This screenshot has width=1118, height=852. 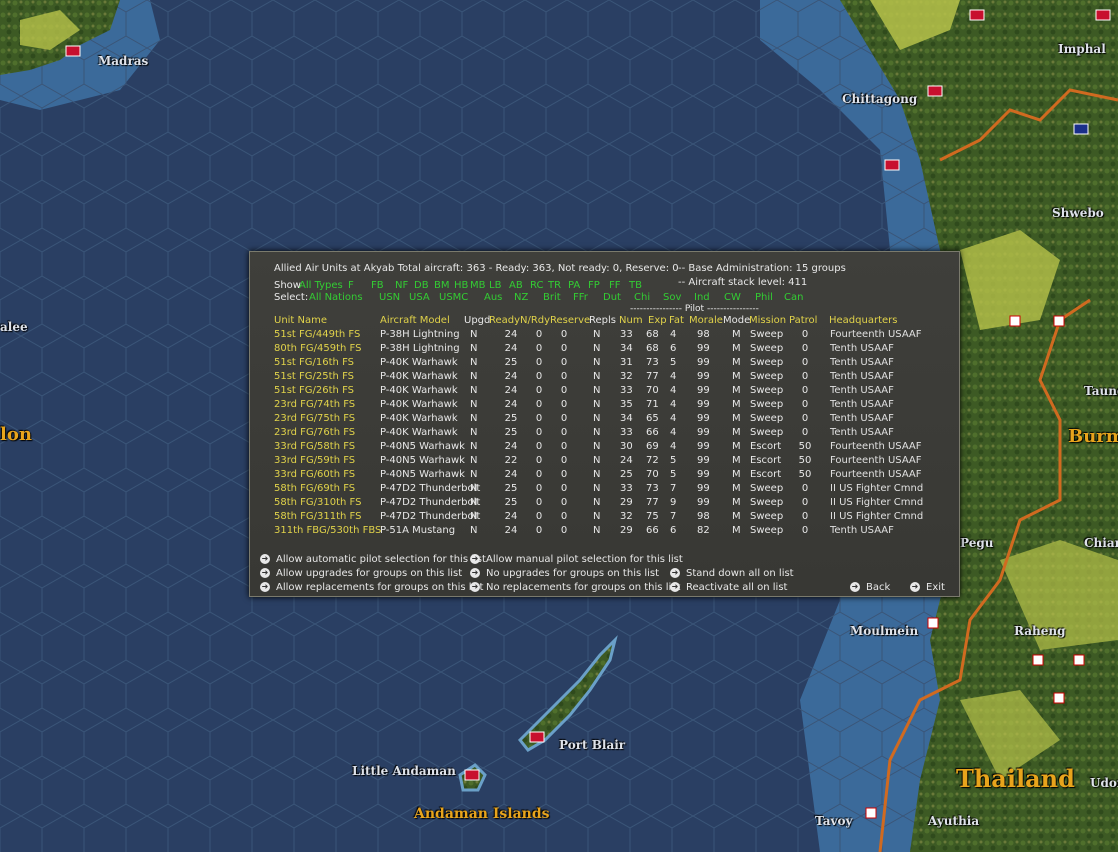 I want to click on select-nation-usn: USN, so click(x=389, y=298).